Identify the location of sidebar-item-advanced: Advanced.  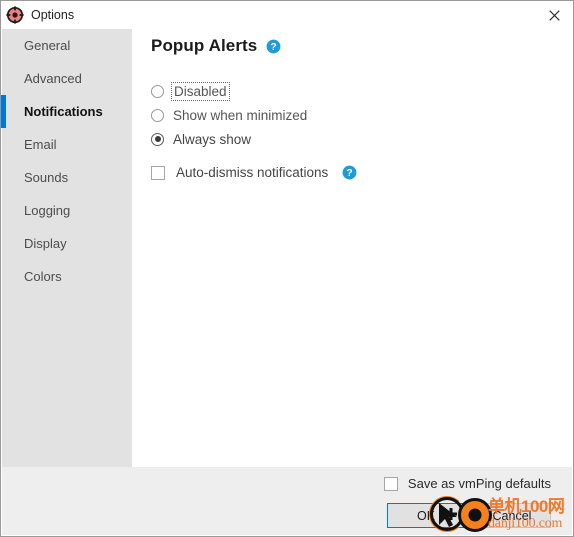
(67, 78).